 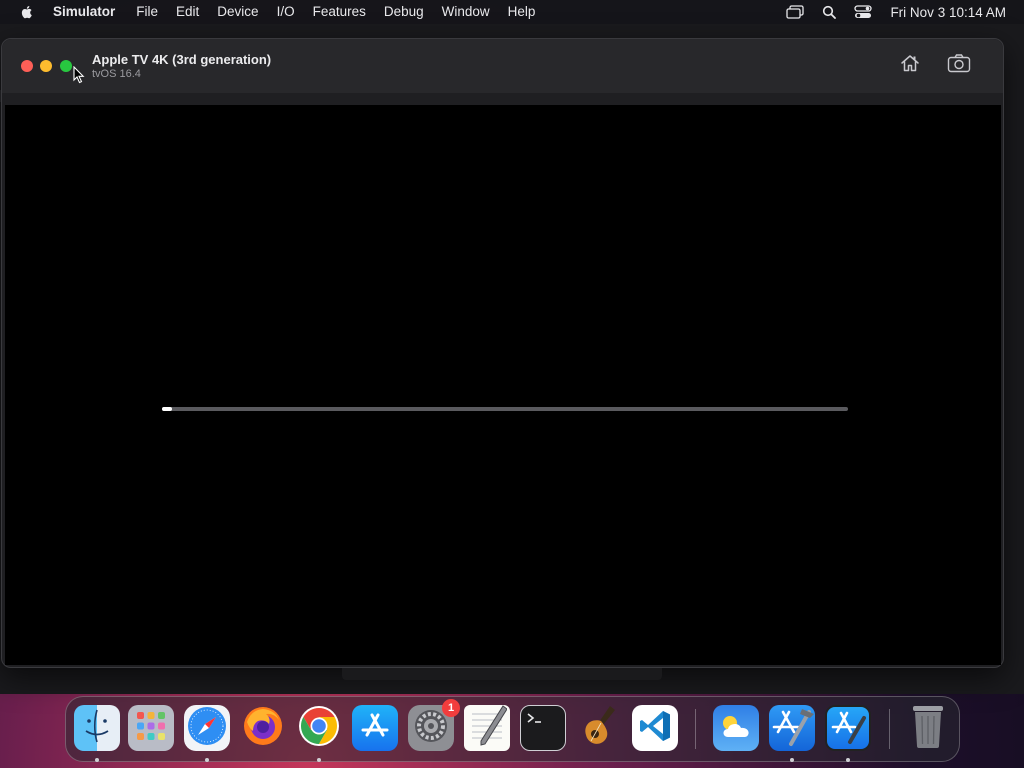 What do you see at coordinates (90, 12) in the screenshot?
I see `menu-app-name: Simulator` at bounding box center [90, 12].